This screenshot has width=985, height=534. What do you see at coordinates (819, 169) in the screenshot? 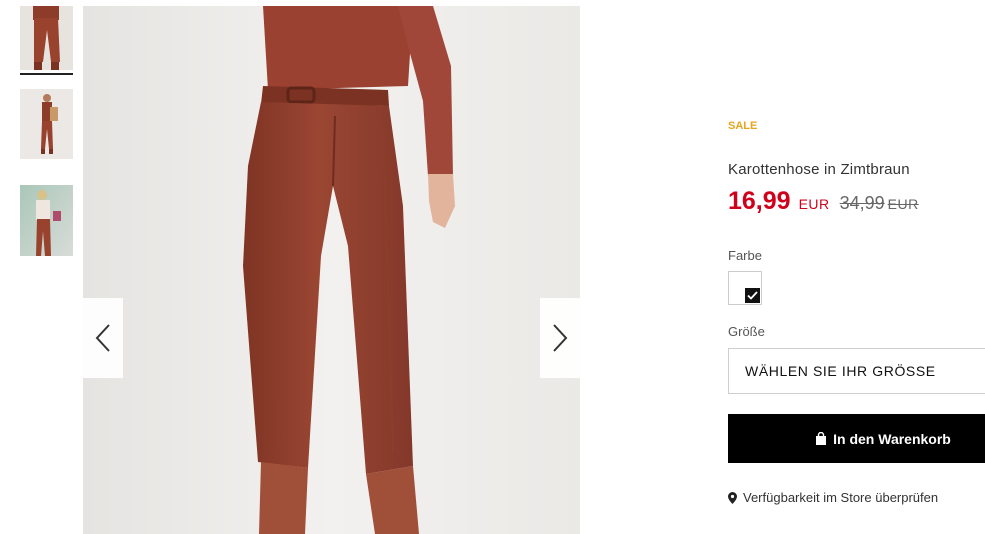
I see `product-title: Karottenhose in Zimtbraun` at bounding box center [819, 169].